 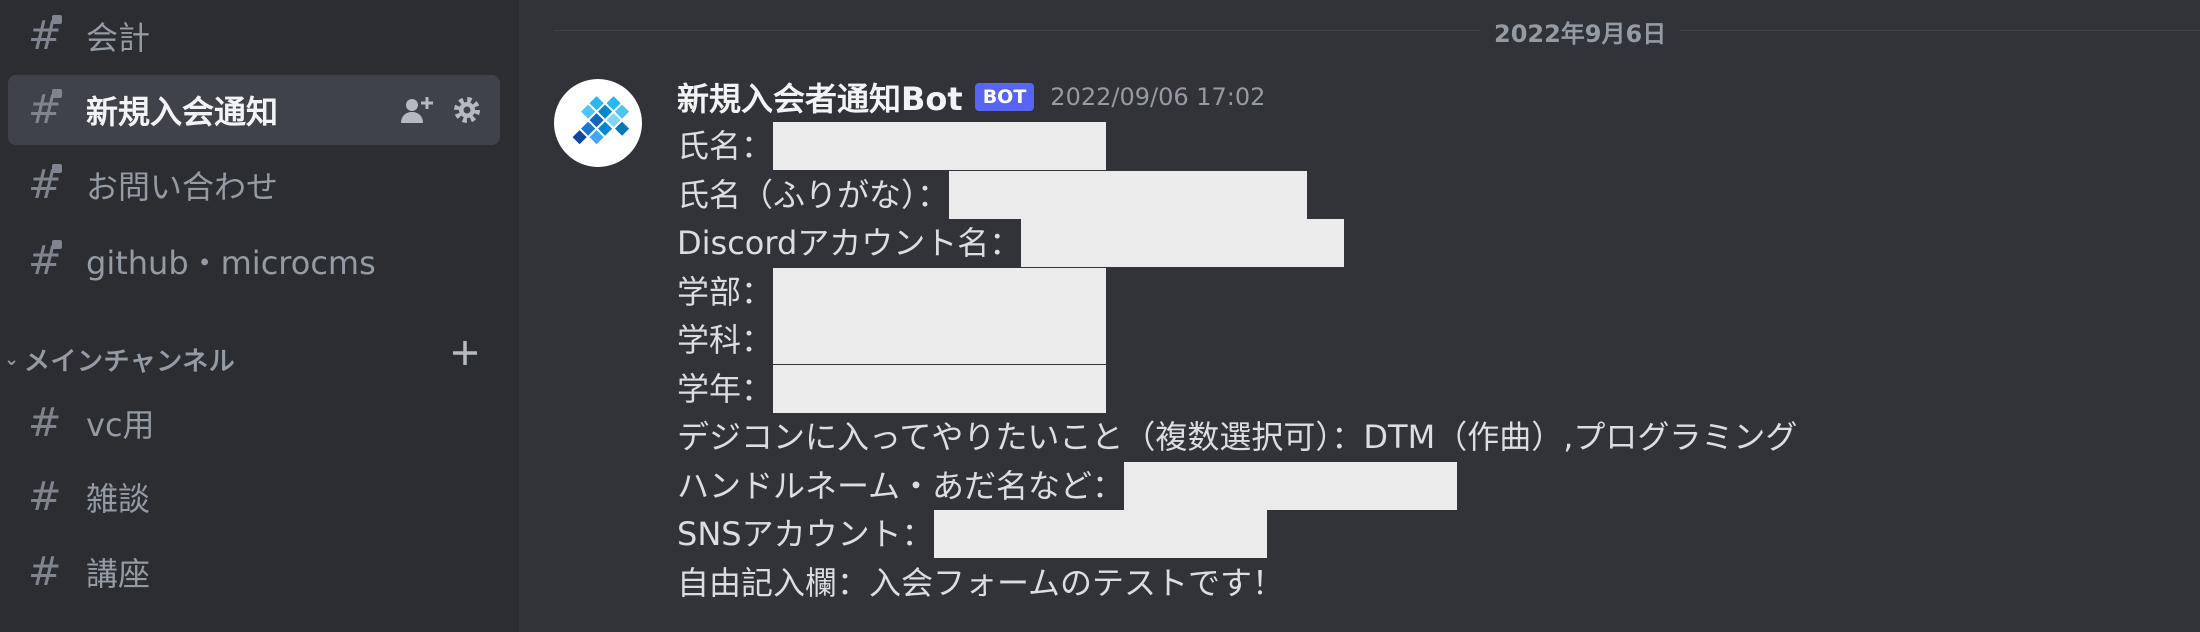 What do you see at coordinates (231, 263) in the screenshot?
I see `channel-name: github・microcms` at bounding box center [231, 263].